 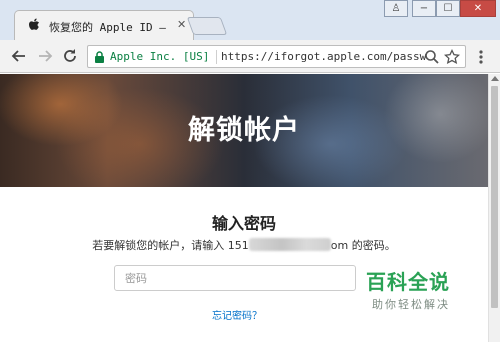 I want to click on scrollbar, so click(x=494, y=208).